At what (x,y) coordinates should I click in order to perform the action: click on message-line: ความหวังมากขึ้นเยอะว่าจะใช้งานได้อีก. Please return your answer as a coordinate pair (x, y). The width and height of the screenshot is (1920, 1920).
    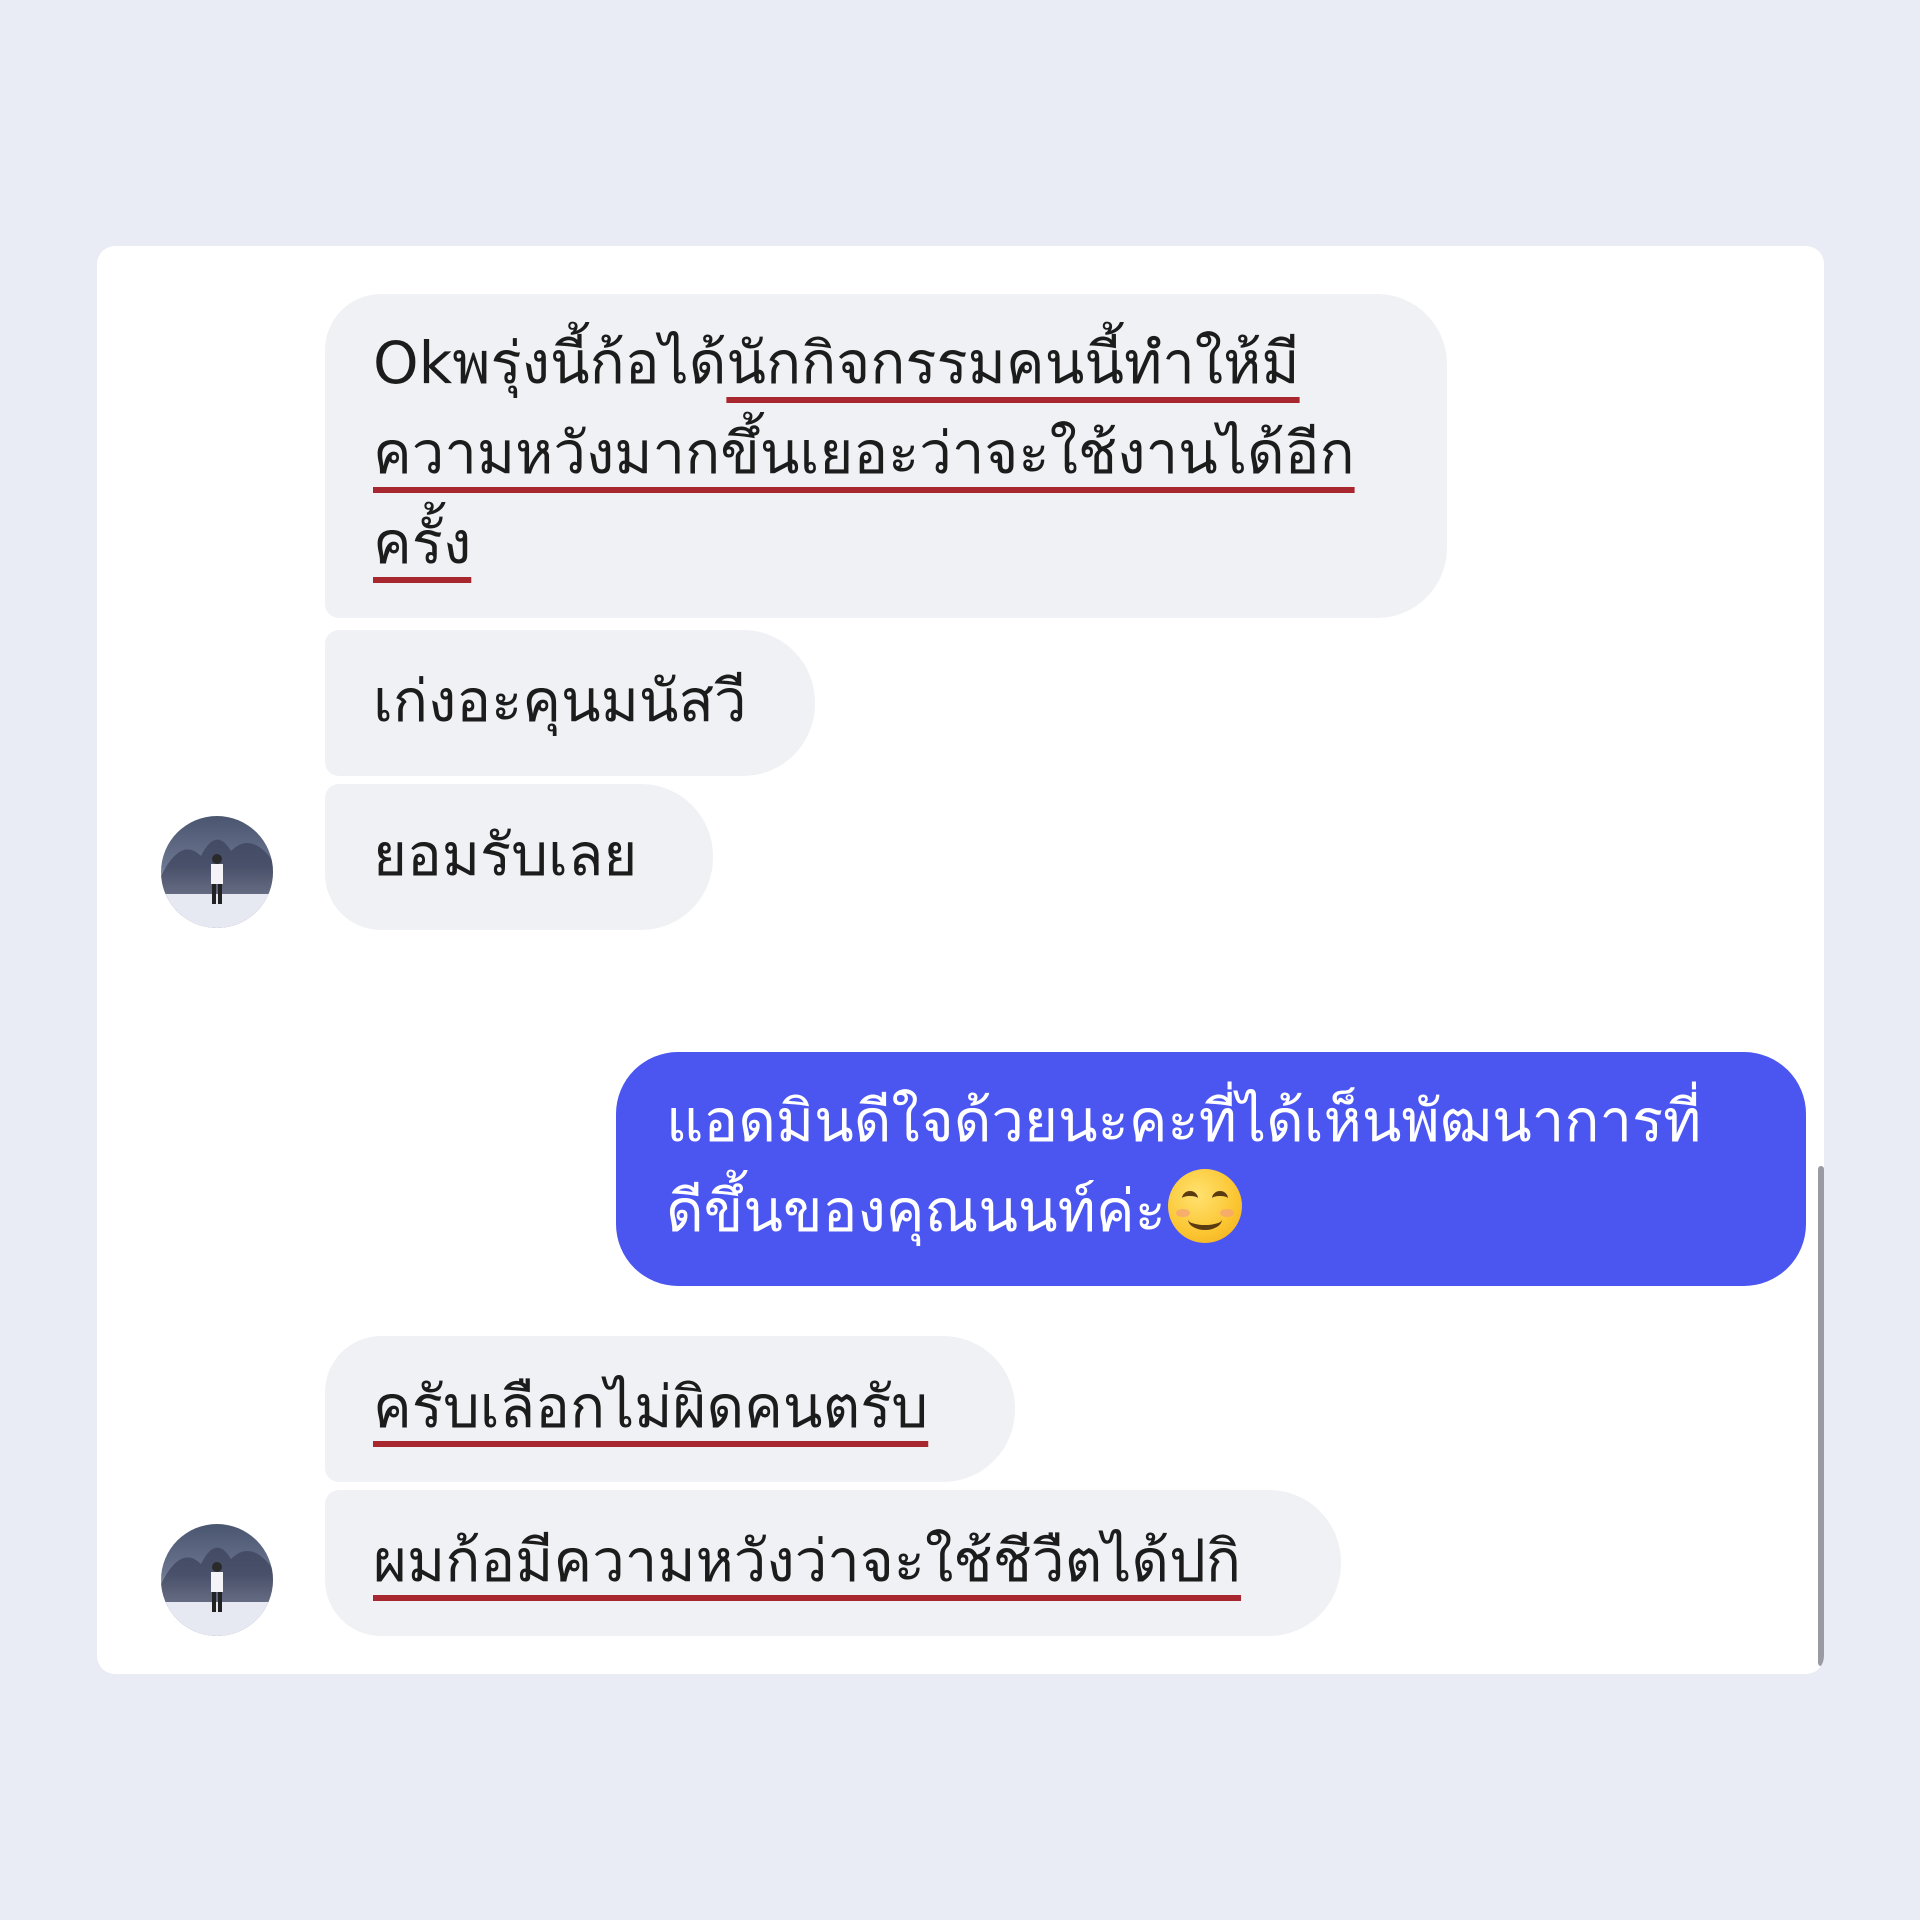
    Looking at the image, I should click on (910, 453).